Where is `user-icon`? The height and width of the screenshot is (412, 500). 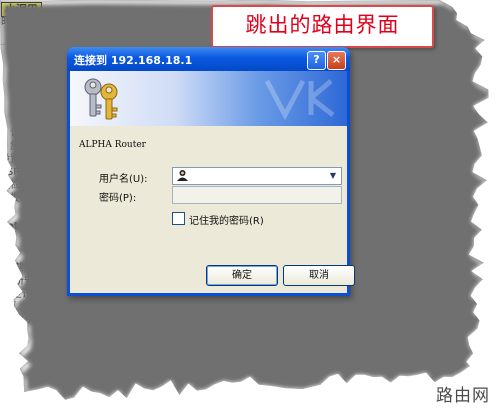 user-icon is located at coordinates (182, 175).